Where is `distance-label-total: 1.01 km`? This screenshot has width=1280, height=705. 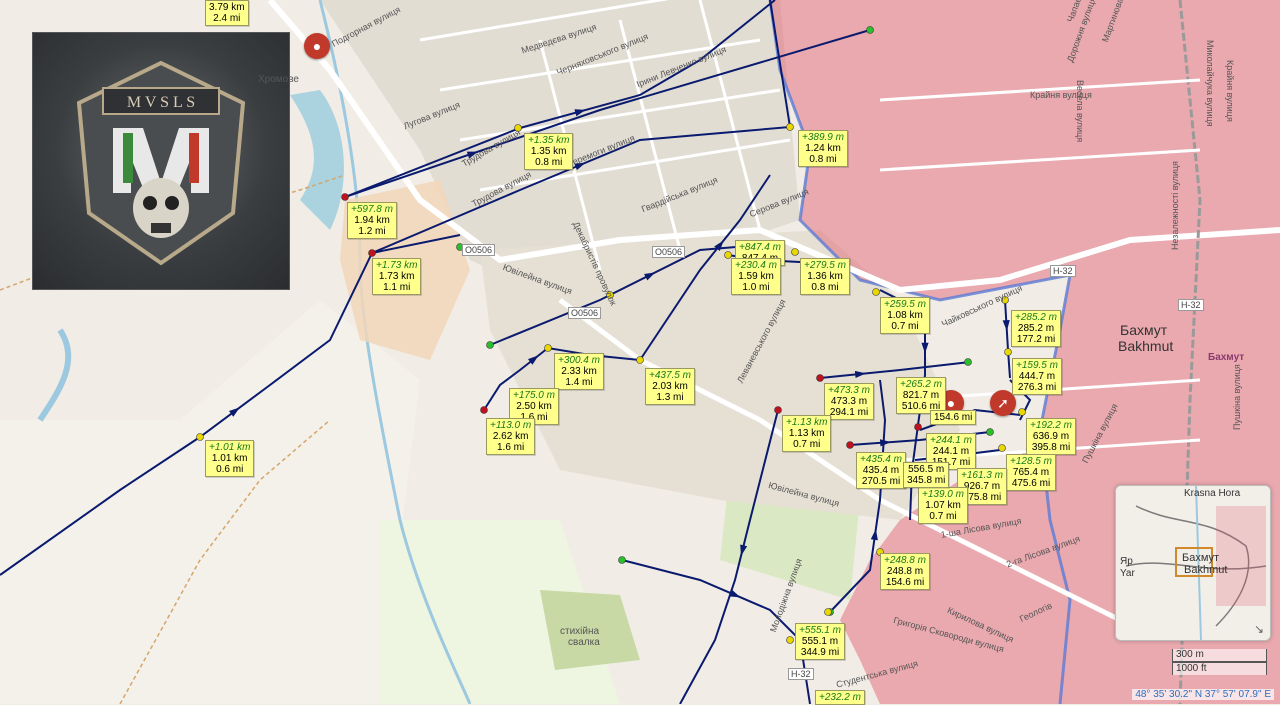
distance-label-total: 1.01 km is located at coordinates (229, 458).